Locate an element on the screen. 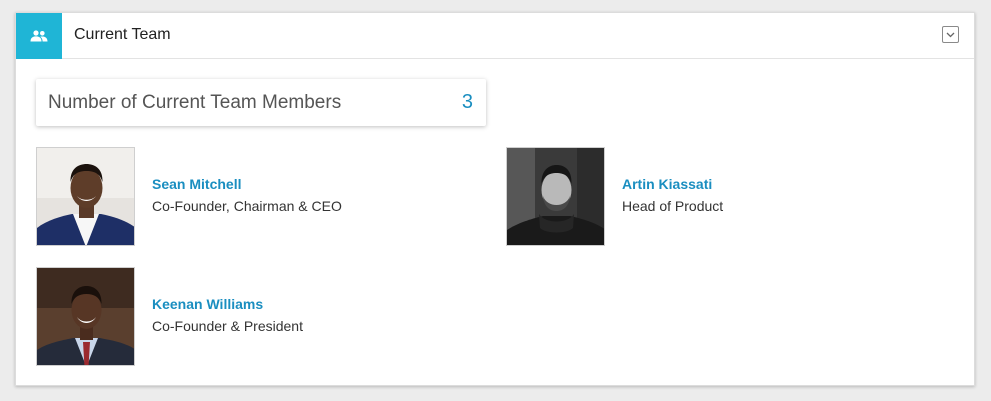 The width and height of the screenshot is (991, 401). card-title: Current Team is located at coordinates (122, 34).